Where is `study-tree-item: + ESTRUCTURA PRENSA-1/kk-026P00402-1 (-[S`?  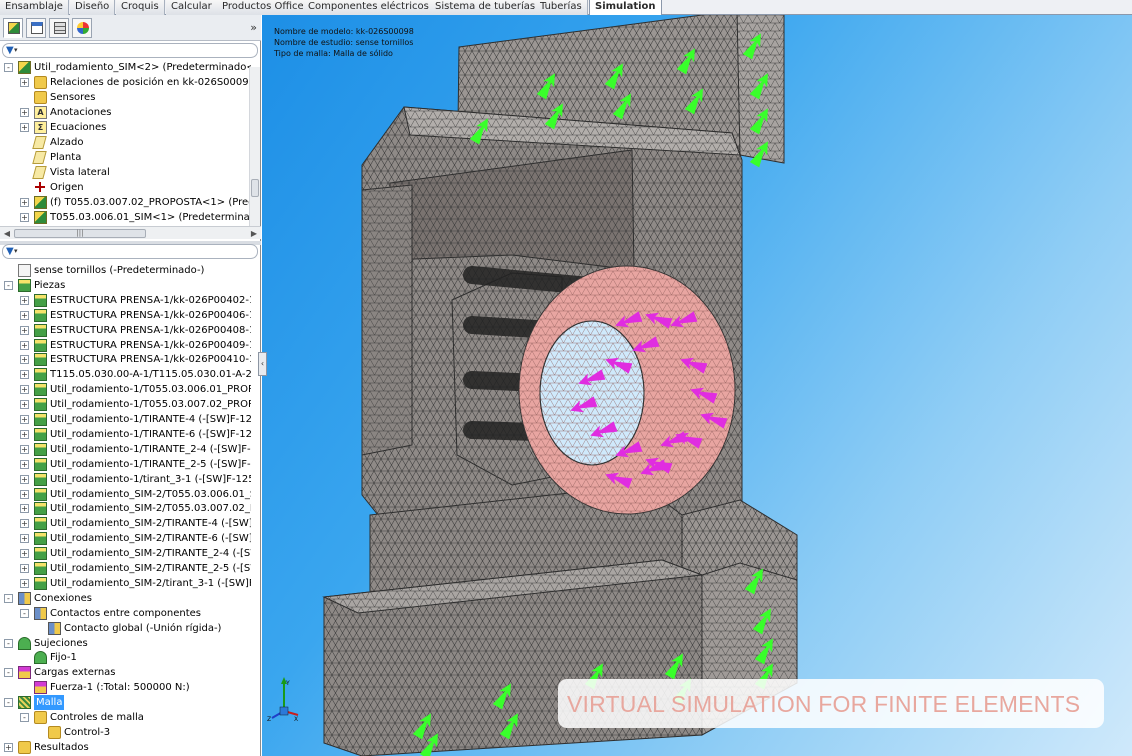 study-tree-item: + ESTRUCTURA PRENSA-1/kk-026P00402-1 (-[S is located at coordinates (125, 300).